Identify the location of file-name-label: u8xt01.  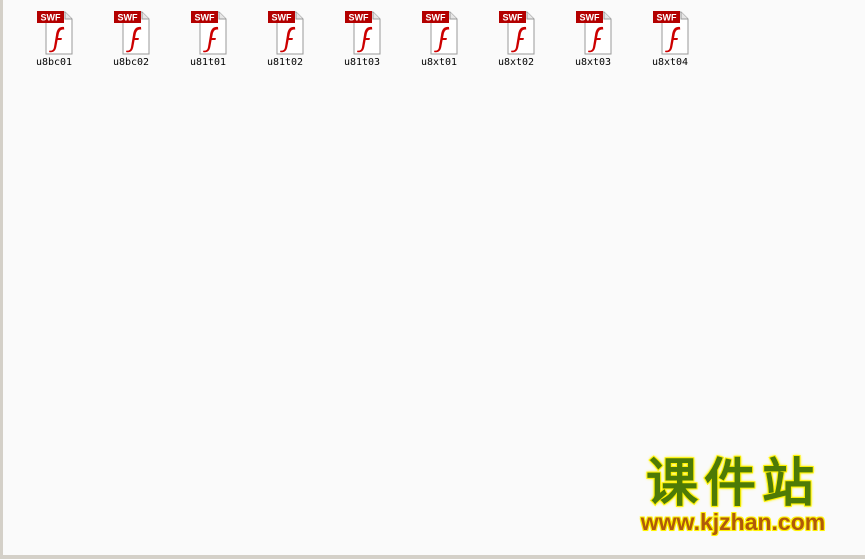
(439, 62).